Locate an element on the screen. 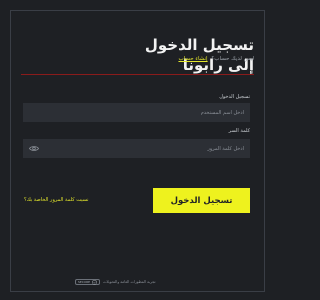  signup-row: ليس لديك حساب؟ إنشاء حساب is located at coordinates (189, 59).